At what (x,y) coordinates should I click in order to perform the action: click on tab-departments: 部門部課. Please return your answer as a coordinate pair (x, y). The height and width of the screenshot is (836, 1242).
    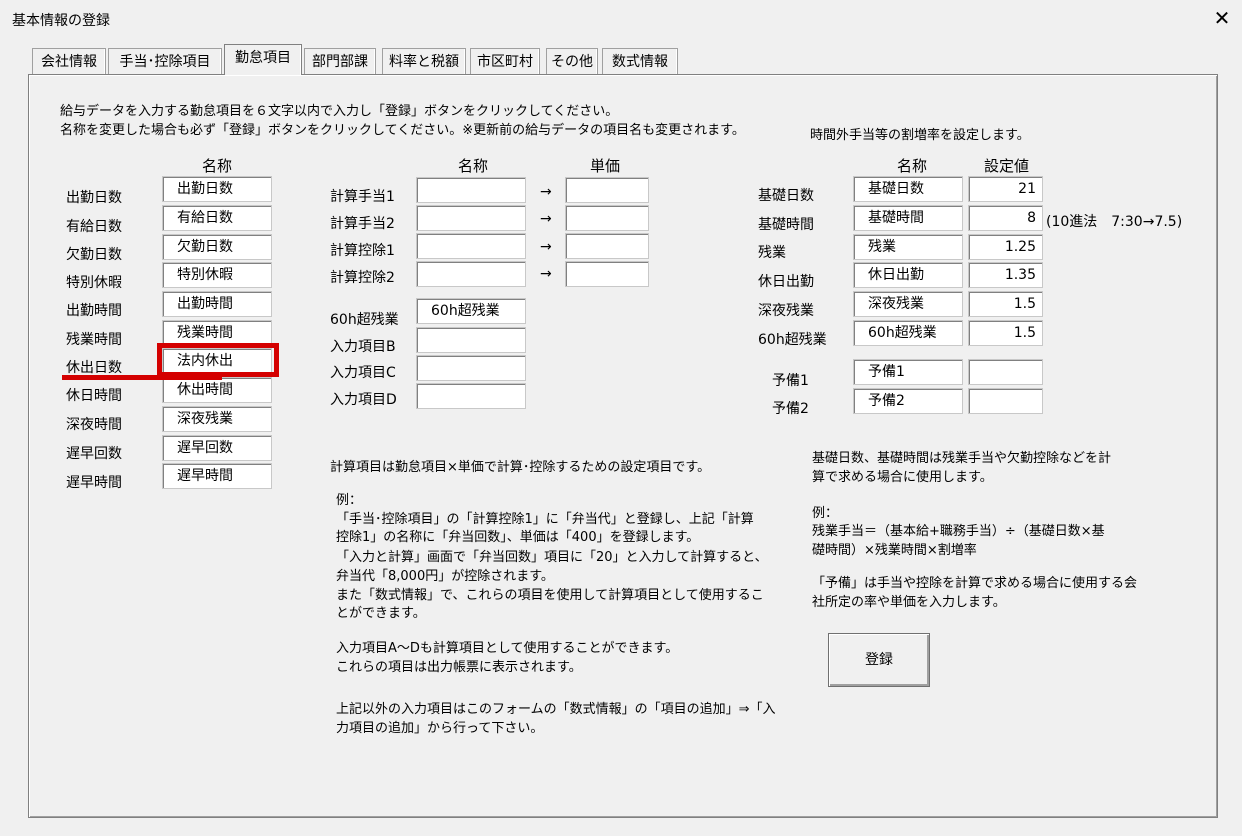
    Looking at the image, I should click on (340, 61).